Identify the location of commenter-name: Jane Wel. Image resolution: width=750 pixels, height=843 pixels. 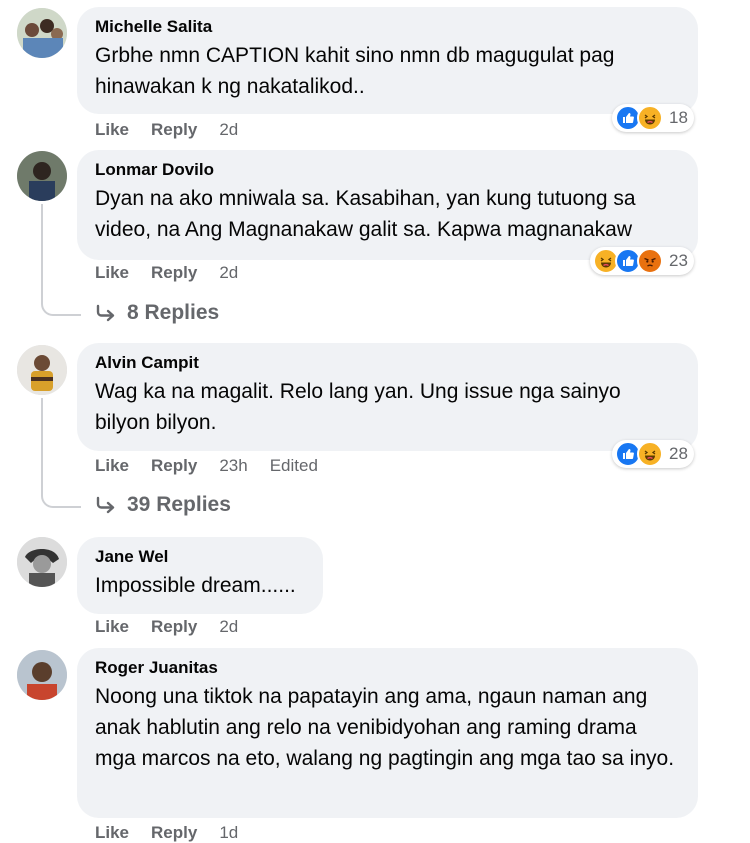
(200, 557).